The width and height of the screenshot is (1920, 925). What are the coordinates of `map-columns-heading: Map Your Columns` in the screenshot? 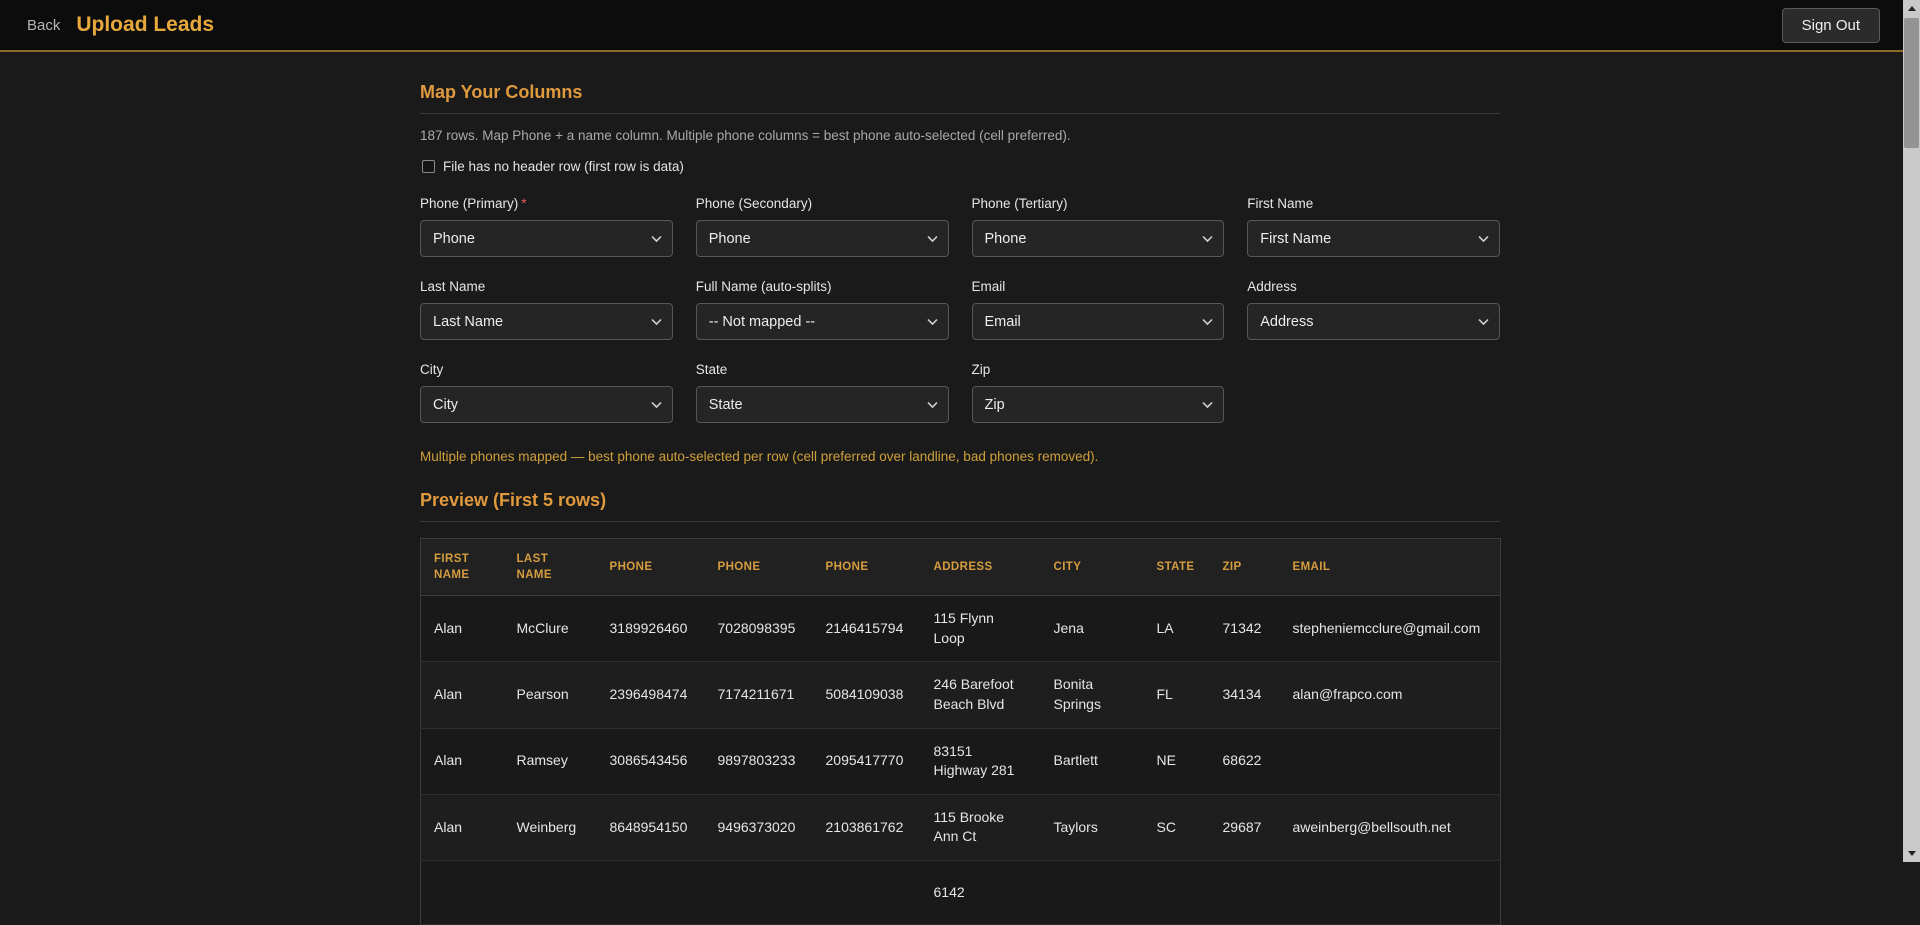 It's located at (960, 98).